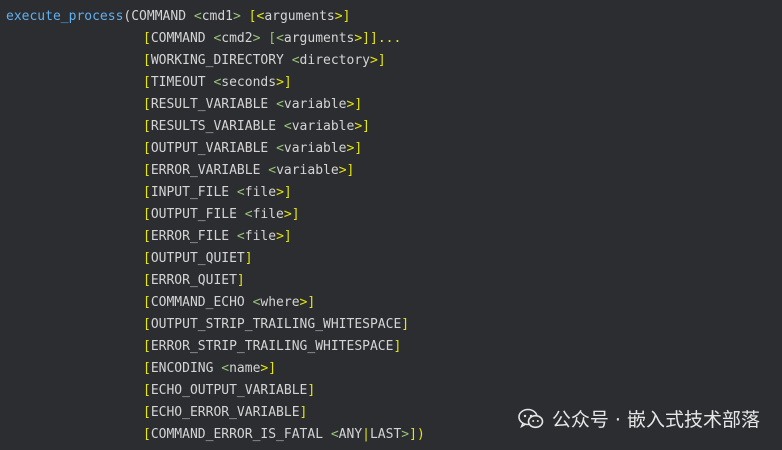 The width and height of the screenshot is (782, 450). I want to click on code-line: [OUTPUT_FILE <file>], so click(215, 215).